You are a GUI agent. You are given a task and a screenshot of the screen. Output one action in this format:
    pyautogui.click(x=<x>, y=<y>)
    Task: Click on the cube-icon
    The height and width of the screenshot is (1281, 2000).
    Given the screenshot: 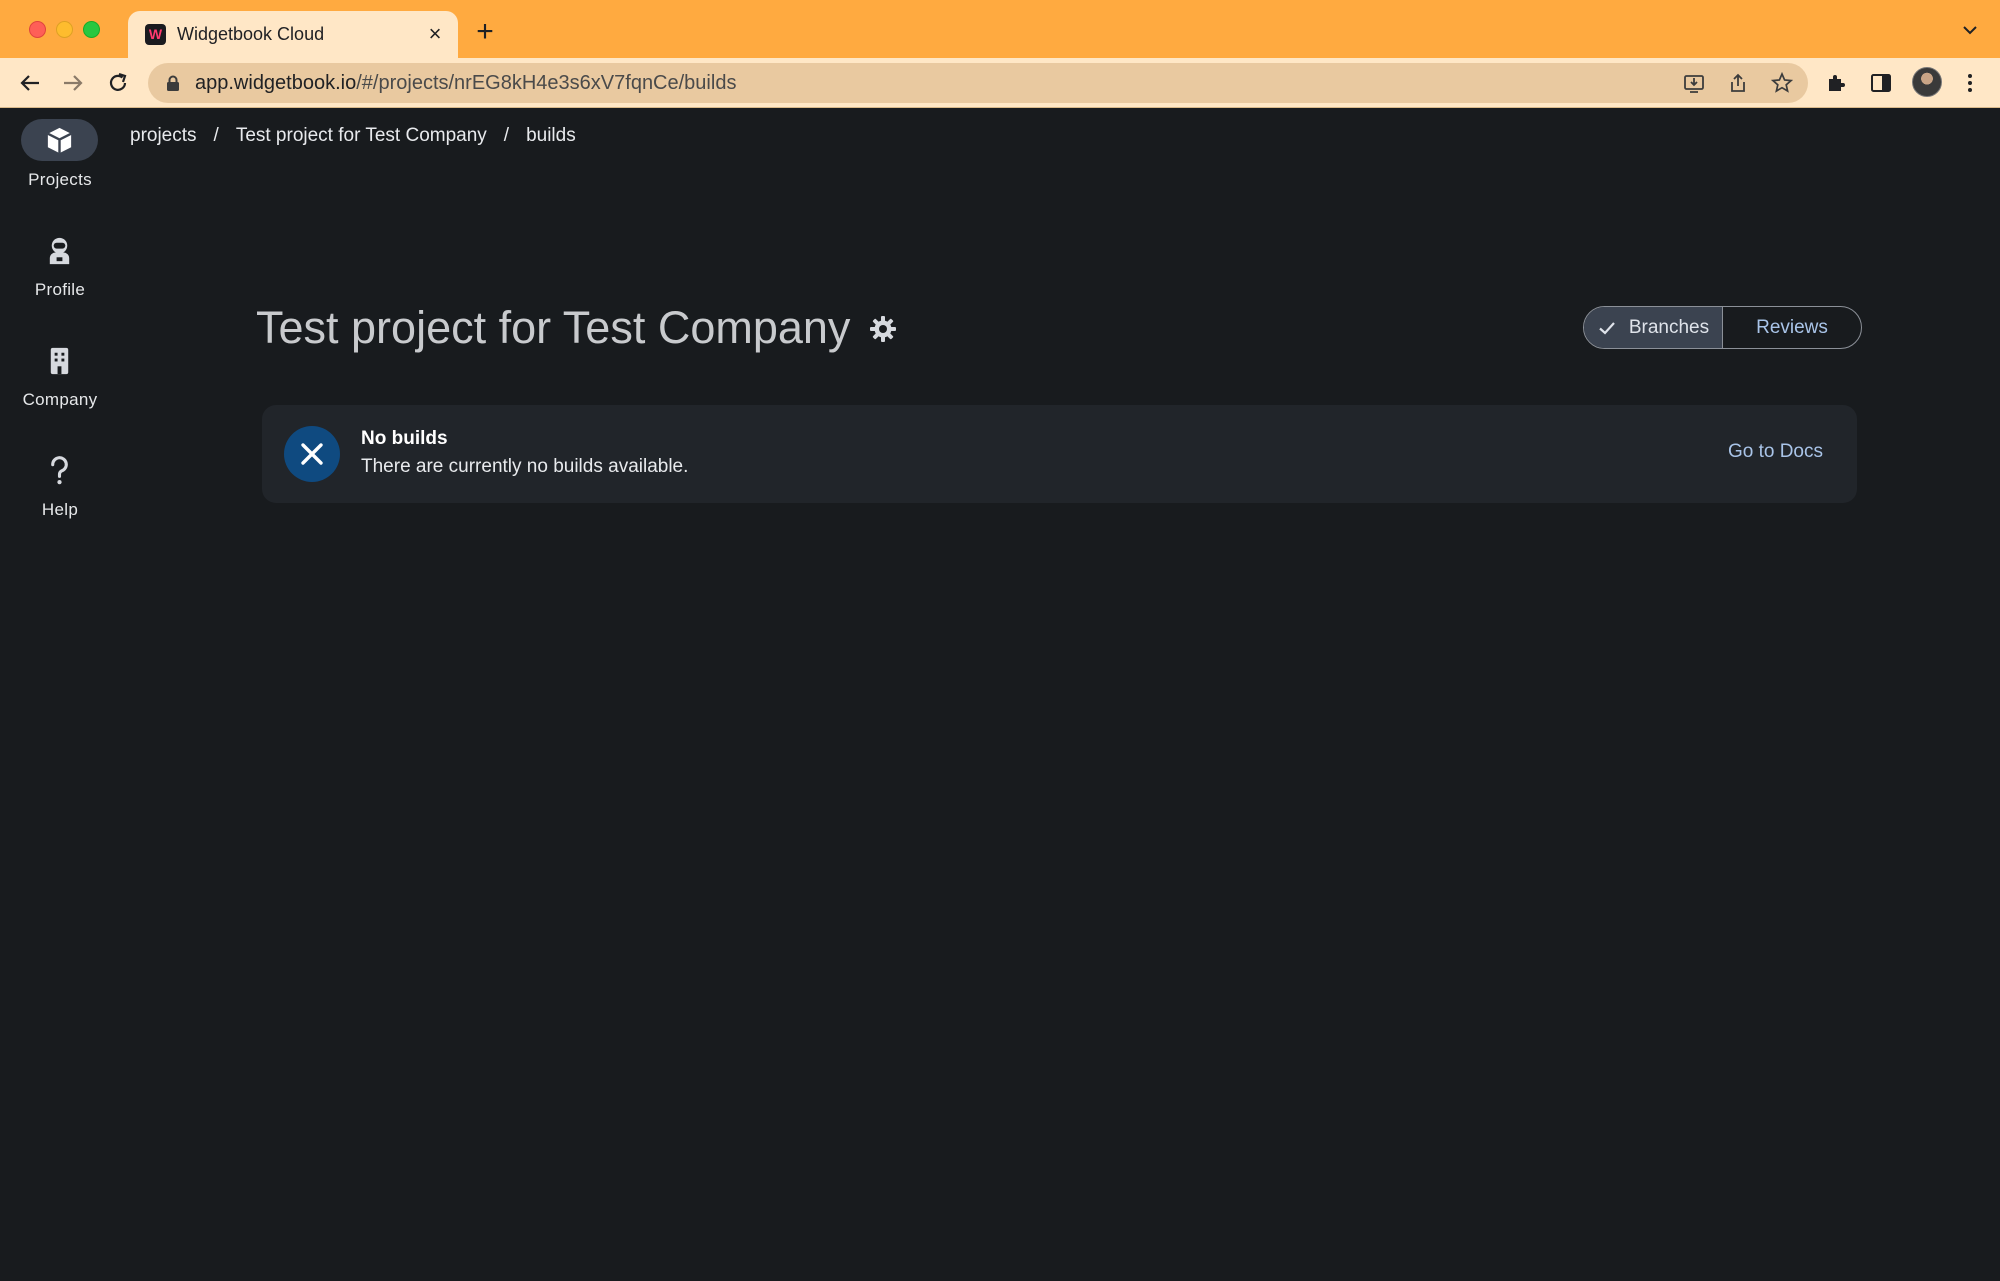 What is the action you would take?
    pyautogui.click(x=59, y=140)
    